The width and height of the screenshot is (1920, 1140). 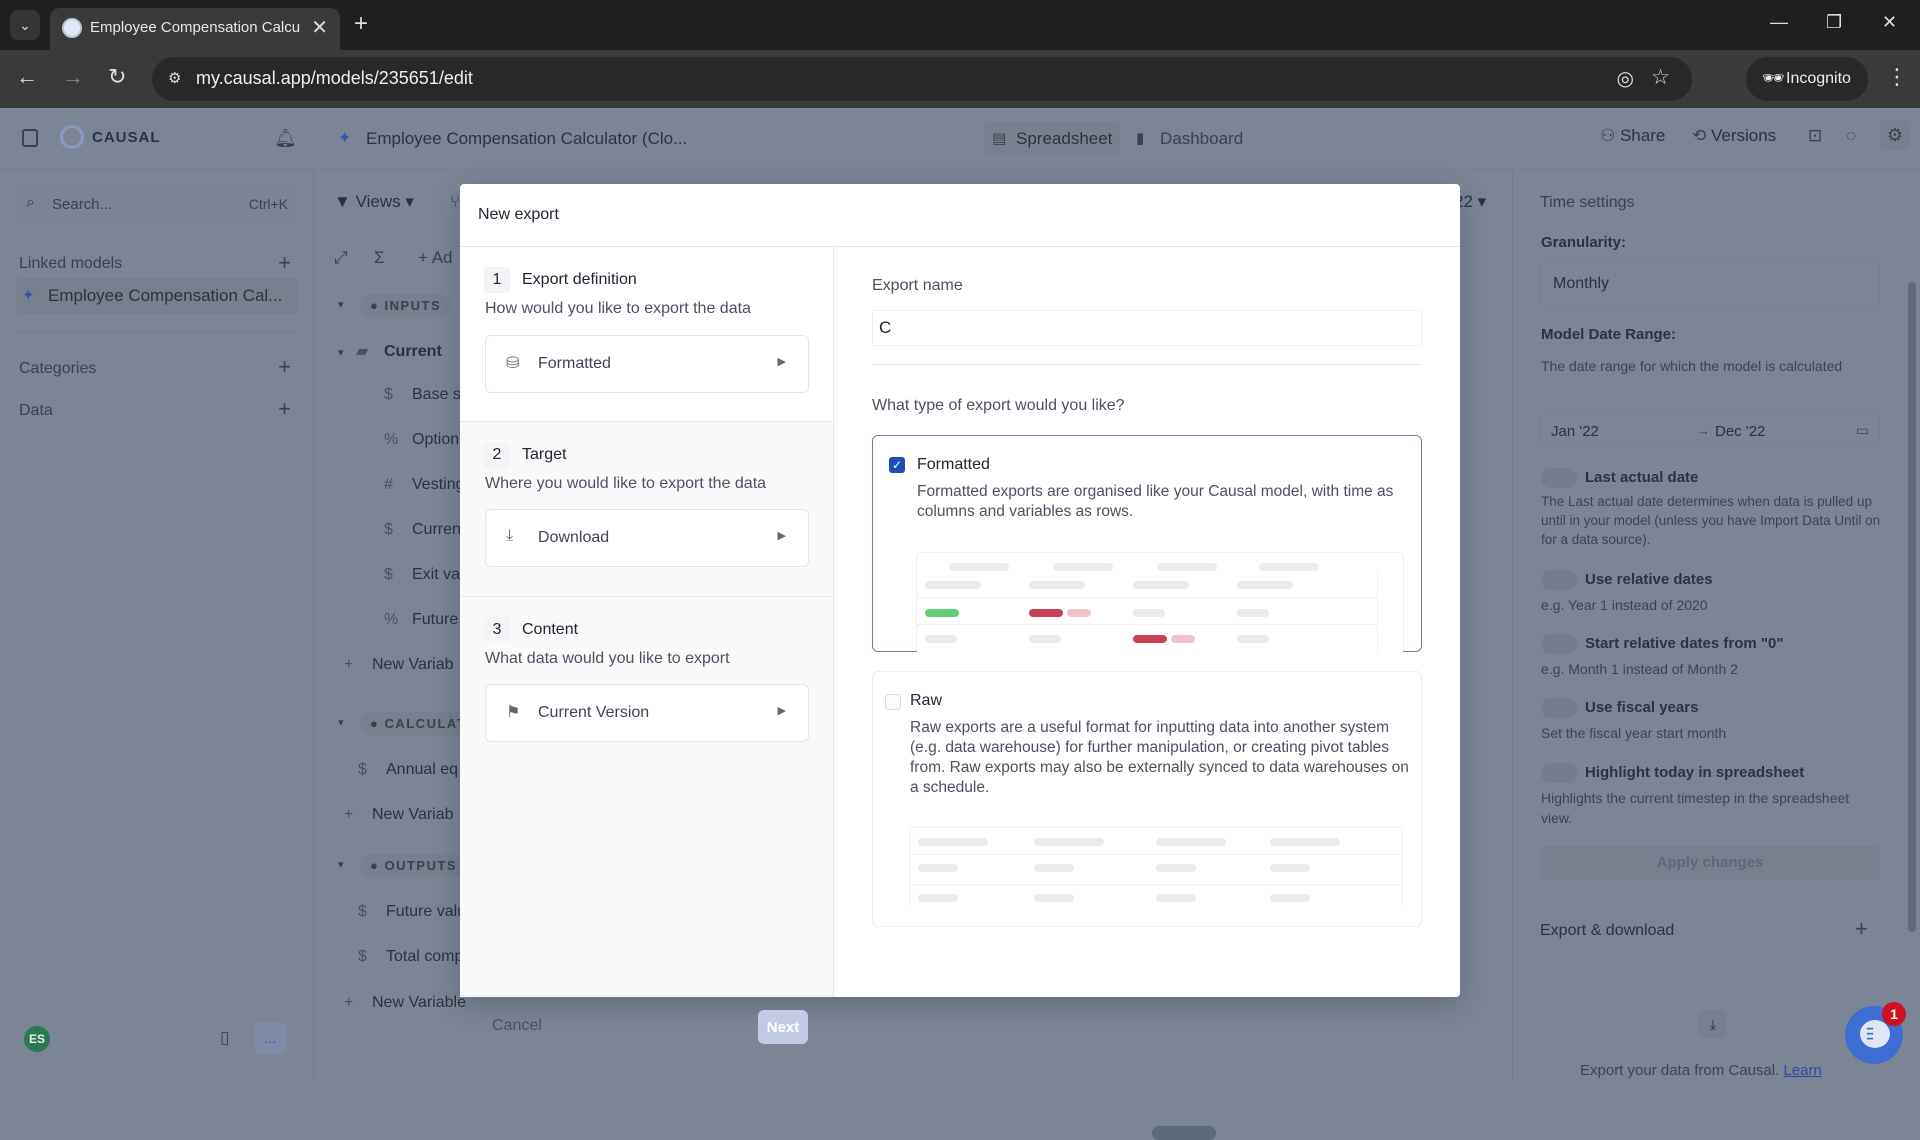 I want to click on content-select: ⚑ Current Version ▶, so click(x=647, y=713).